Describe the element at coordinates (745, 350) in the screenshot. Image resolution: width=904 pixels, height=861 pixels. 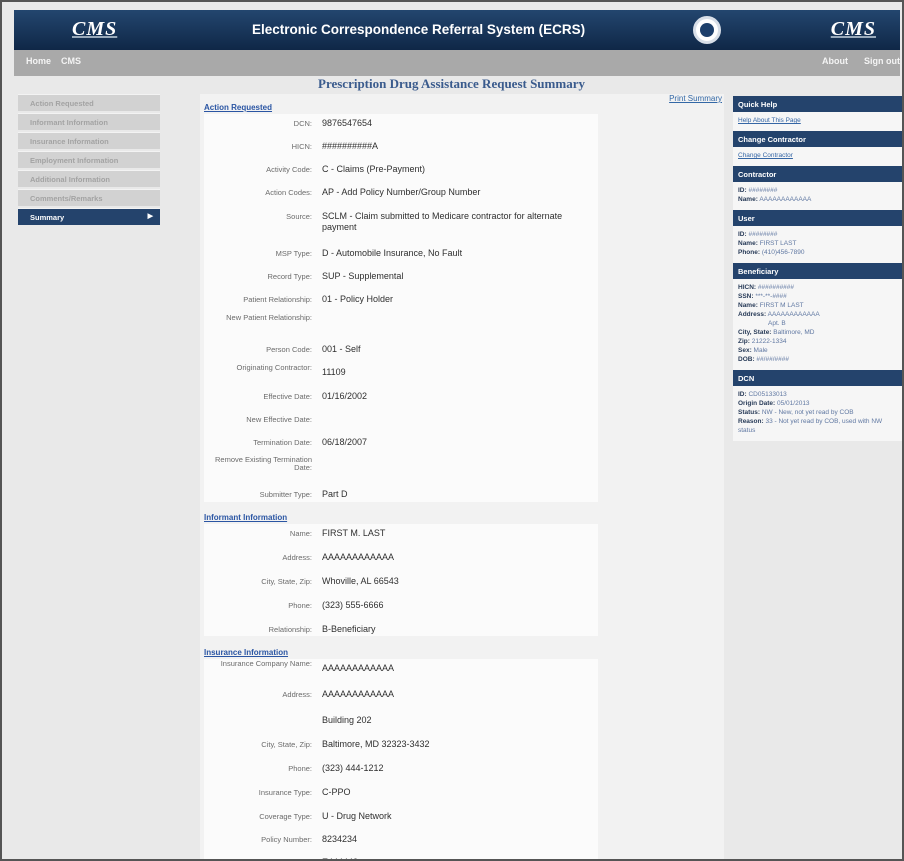
I see `info-key: Sex:` at that location.